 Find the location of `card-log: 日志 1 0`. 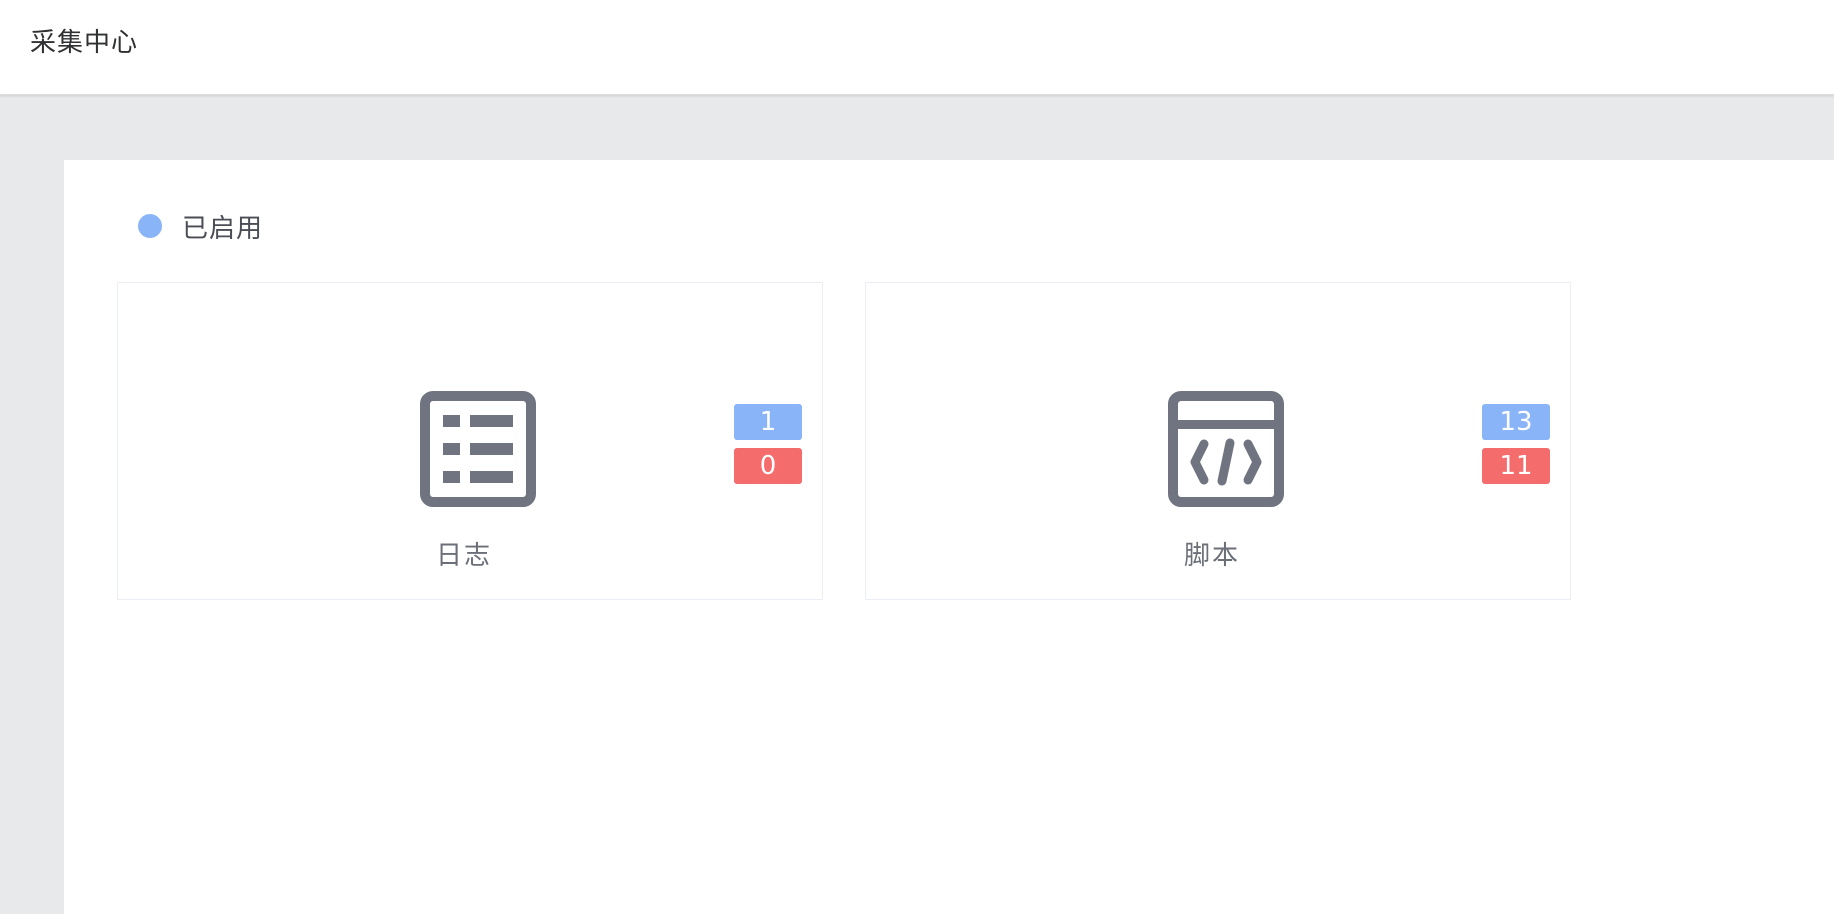

card-log: 日志 1 0 is located at coordinates (470, 441).